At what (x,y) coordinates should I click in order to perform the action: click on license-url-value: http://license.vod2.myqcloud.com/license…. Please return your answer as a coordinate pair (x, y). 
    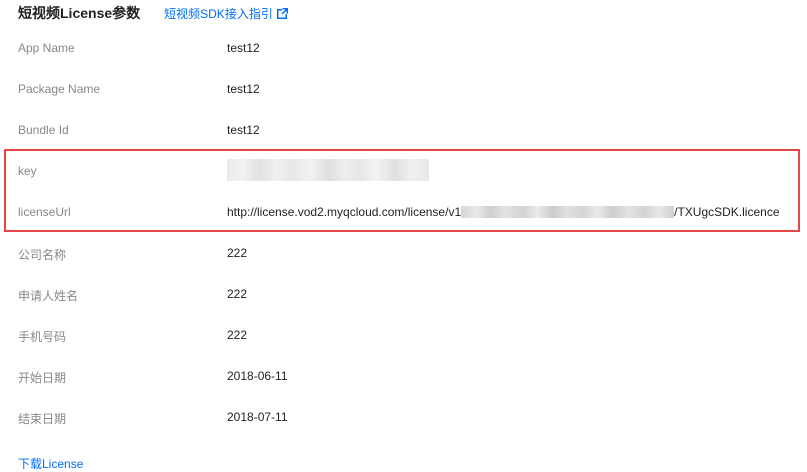
    Looking at the image, I should click on (503, 212).